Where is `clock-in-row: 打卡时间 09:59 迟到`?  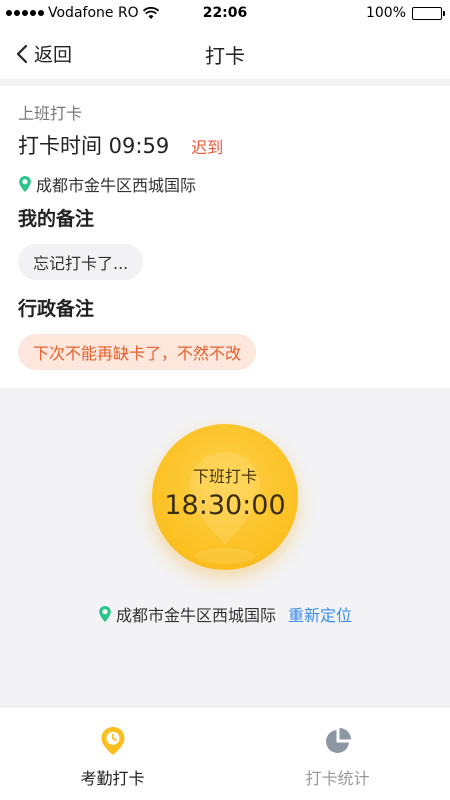
clock-in-row: 打卡时间 09:59 迟到 is located at coordinates (120, 145).